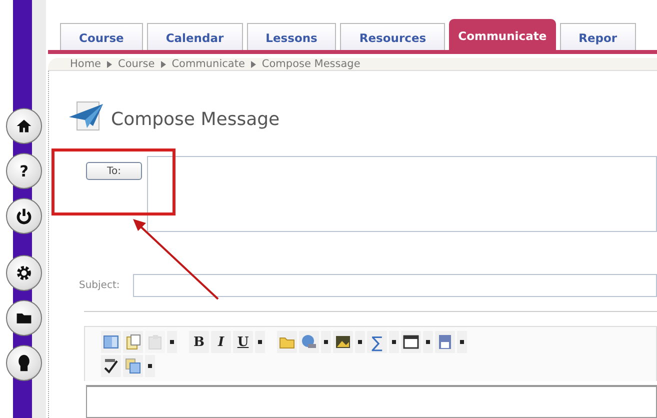 This screenshot has height=418, width=657. I want to click on gear-icon, so click(24, 273).